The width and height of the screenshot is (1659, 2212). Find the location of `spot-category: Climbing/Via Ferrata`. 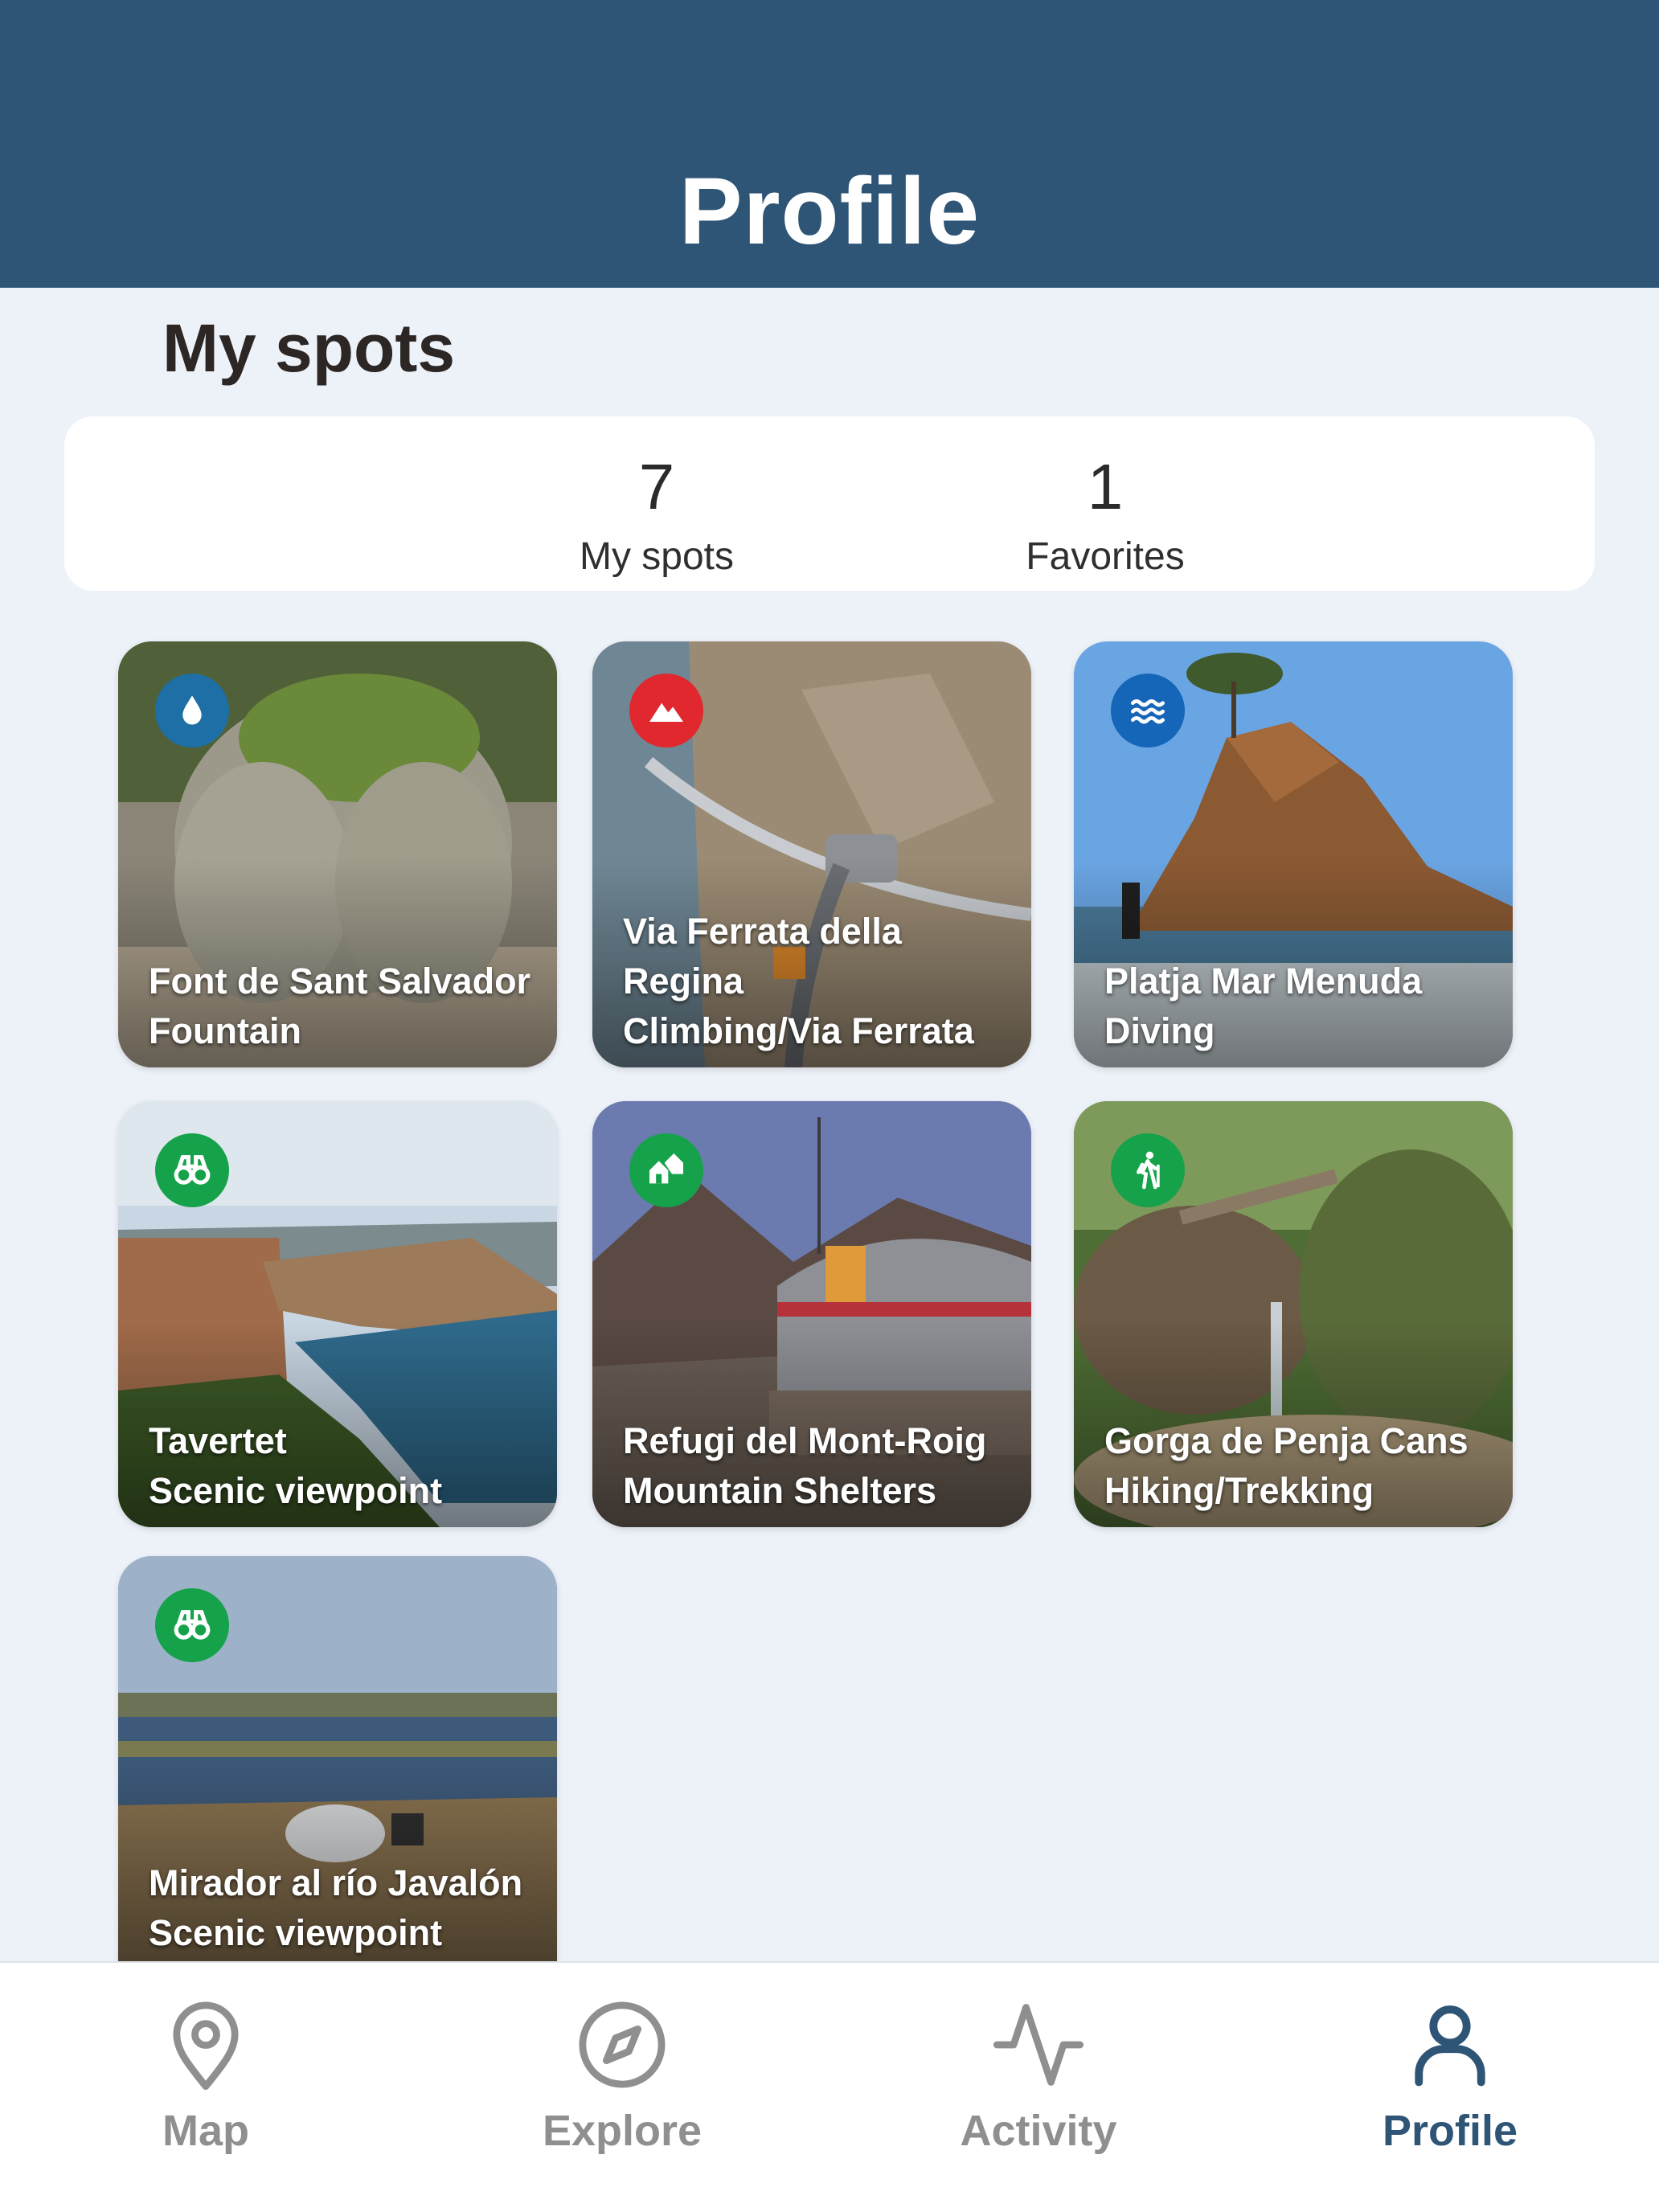

spot-category: Climbing/Via Ferrata is located at coordinates (798, 1030).